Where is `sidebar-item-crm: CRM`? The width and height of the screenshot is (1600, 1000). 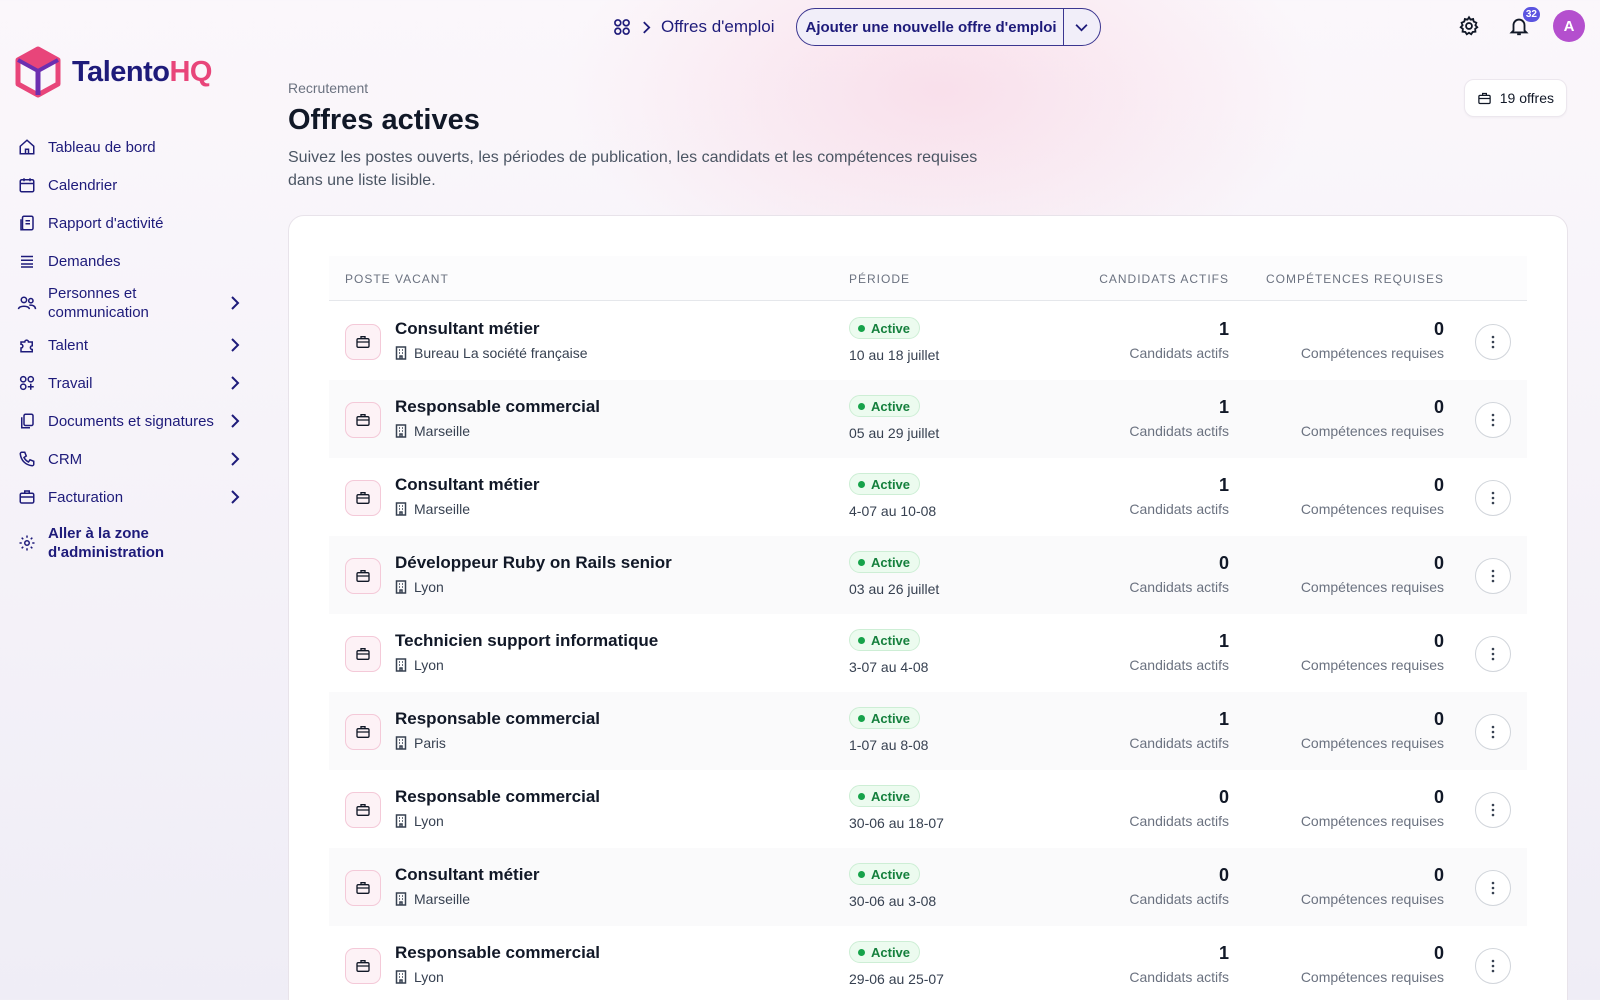
sidebar-item-crm: CRM is located at coordinates (130, 459).